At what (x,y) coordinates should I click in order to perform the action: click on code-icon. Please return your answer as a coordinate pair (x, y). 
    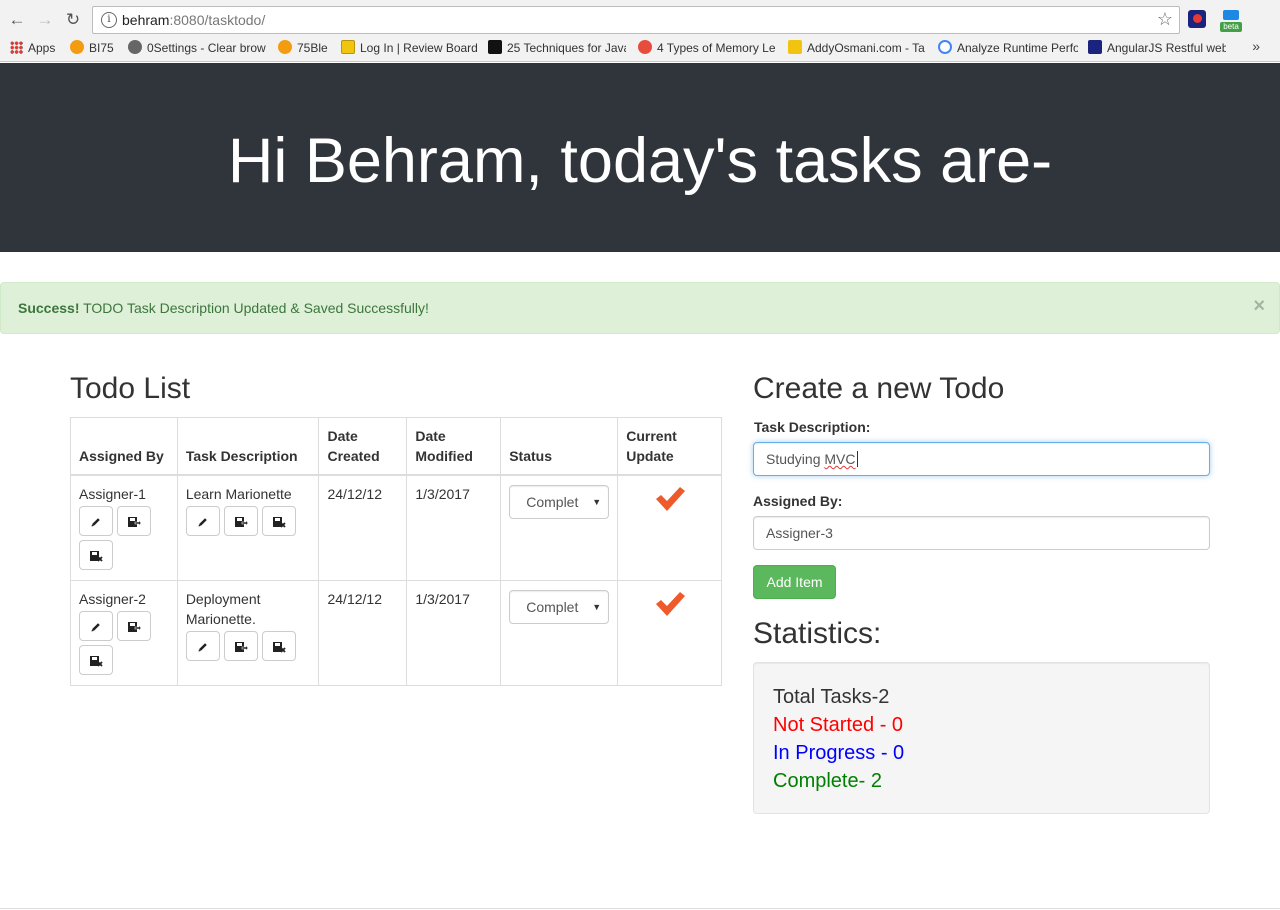
    Looking at the image, I should click on (945, 47).